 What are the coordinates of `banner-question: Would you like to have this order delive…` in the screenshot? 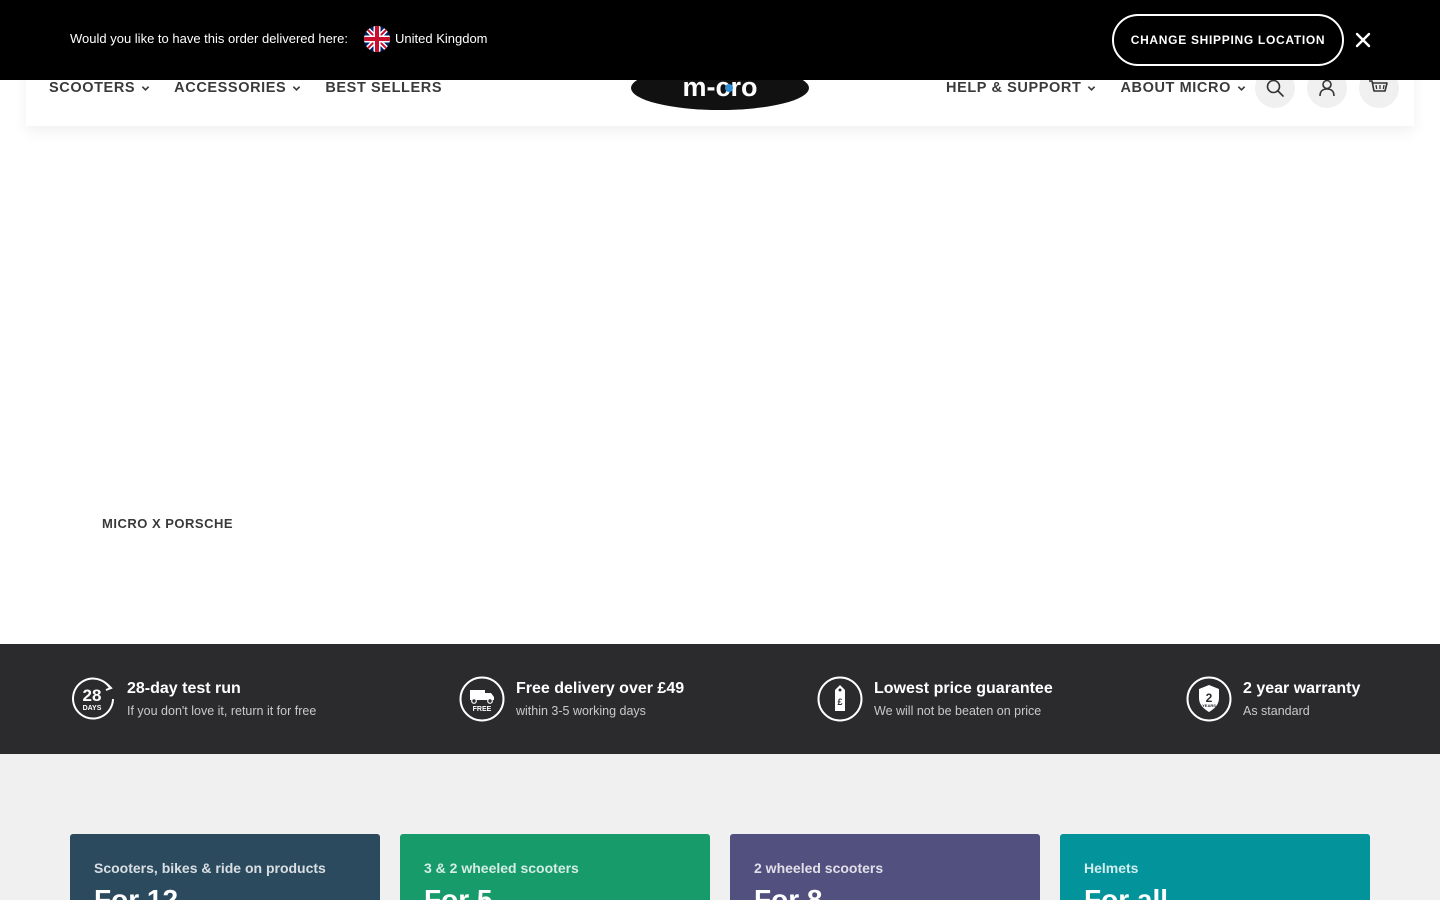 It's located at (209, 38).